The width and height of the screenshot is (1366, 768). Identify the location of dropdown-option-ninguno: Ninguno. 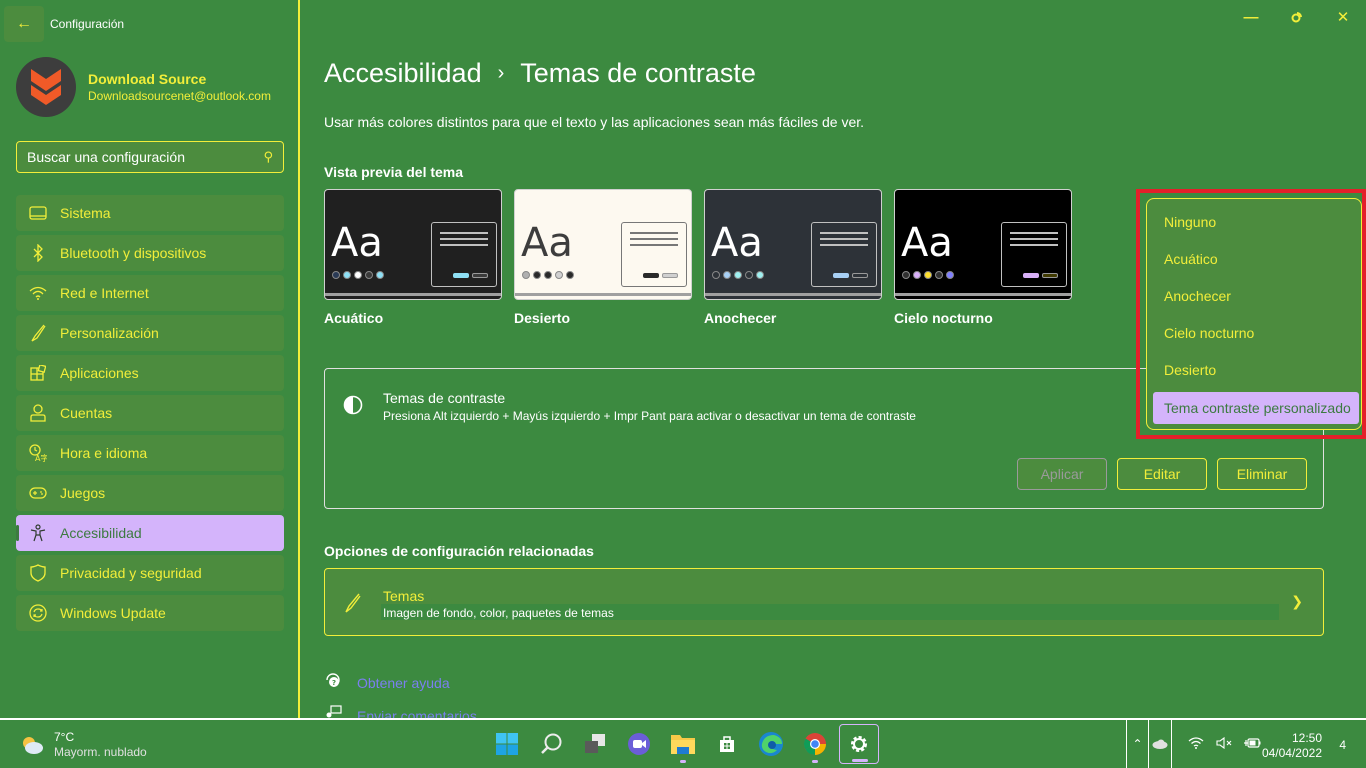
(1254, 221).